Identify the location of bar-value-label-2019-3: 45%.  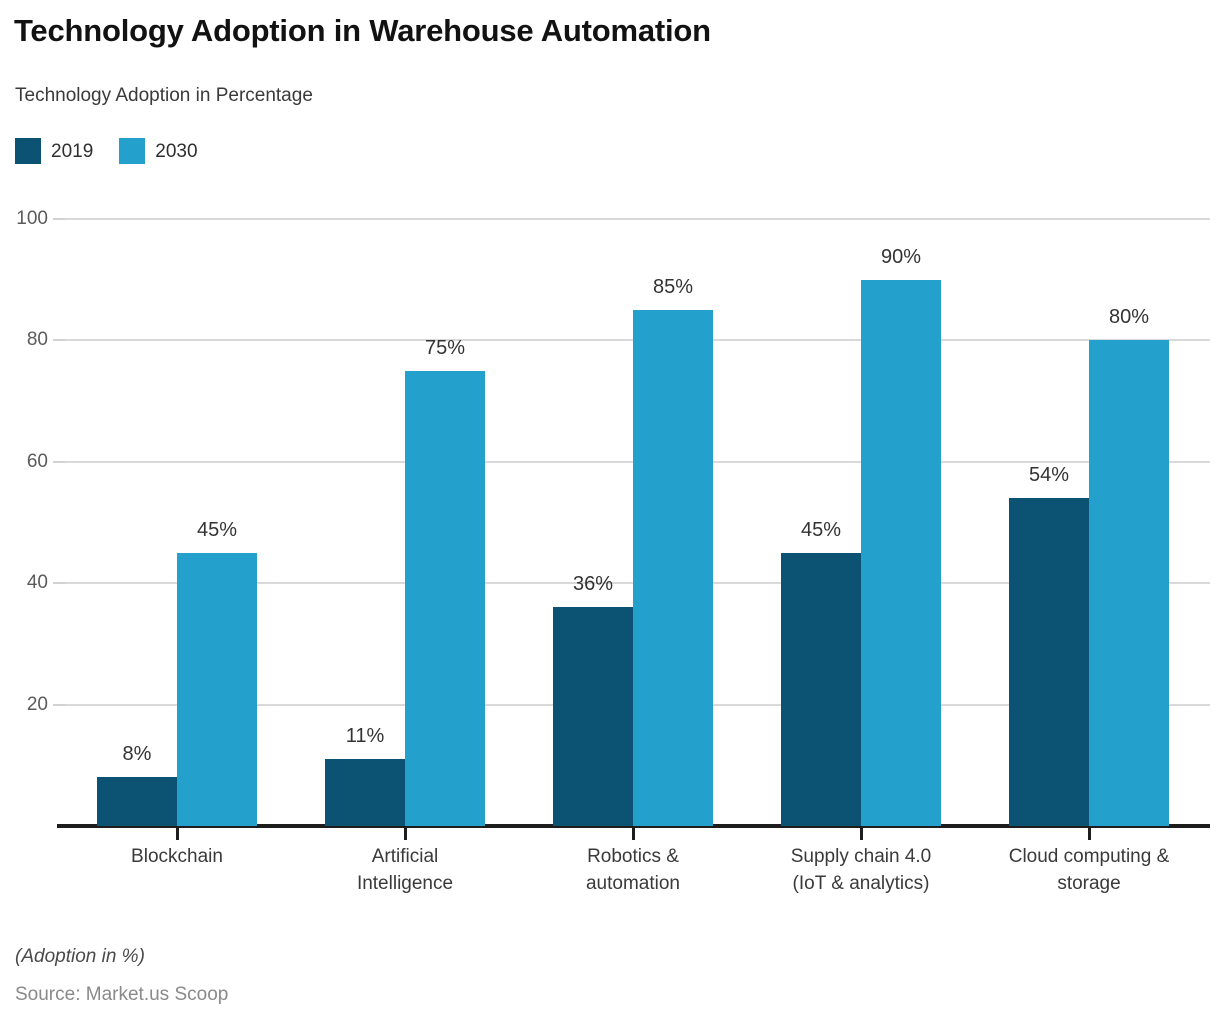
(821, 529).